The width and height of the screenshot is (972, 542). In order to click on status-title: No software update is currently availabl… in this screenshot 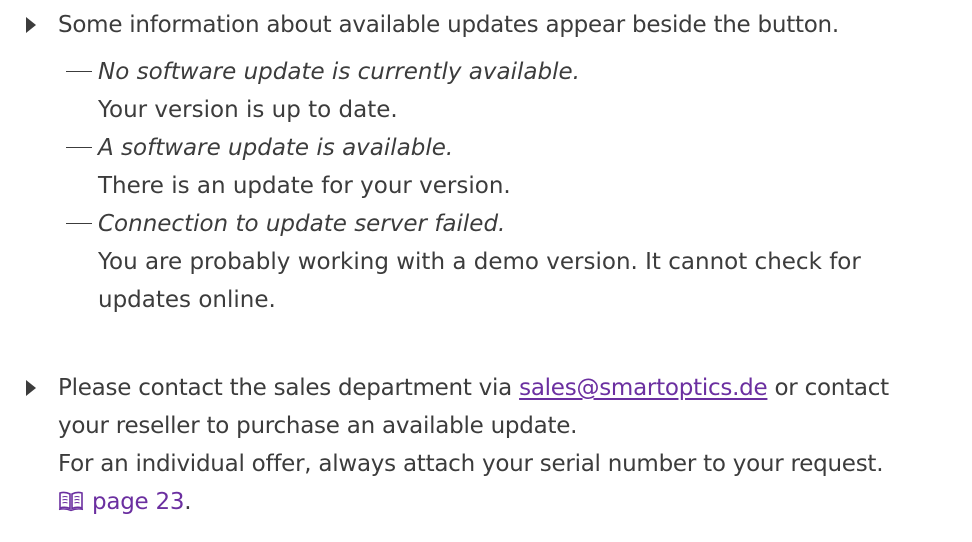, I will do `click(339, 72)`.